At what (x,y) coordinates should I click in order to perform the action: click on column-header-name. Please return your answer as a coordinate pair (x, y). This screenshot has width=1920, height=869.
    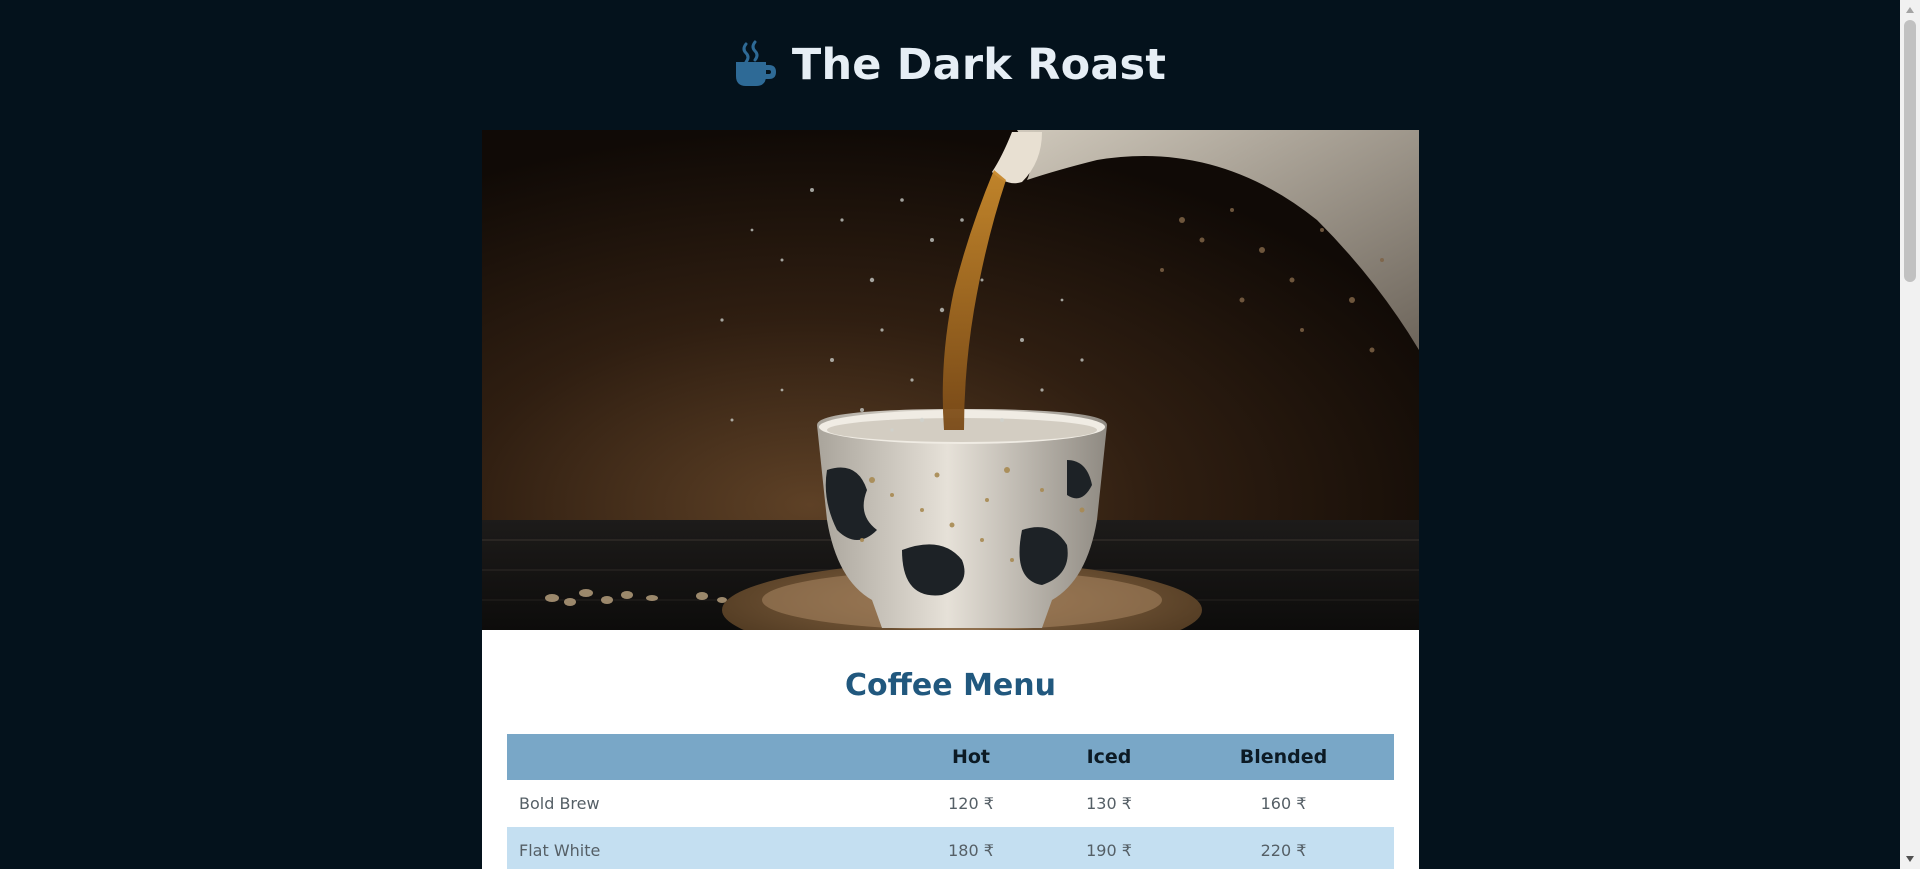
    Looking at the image, I should click on (702, 757).